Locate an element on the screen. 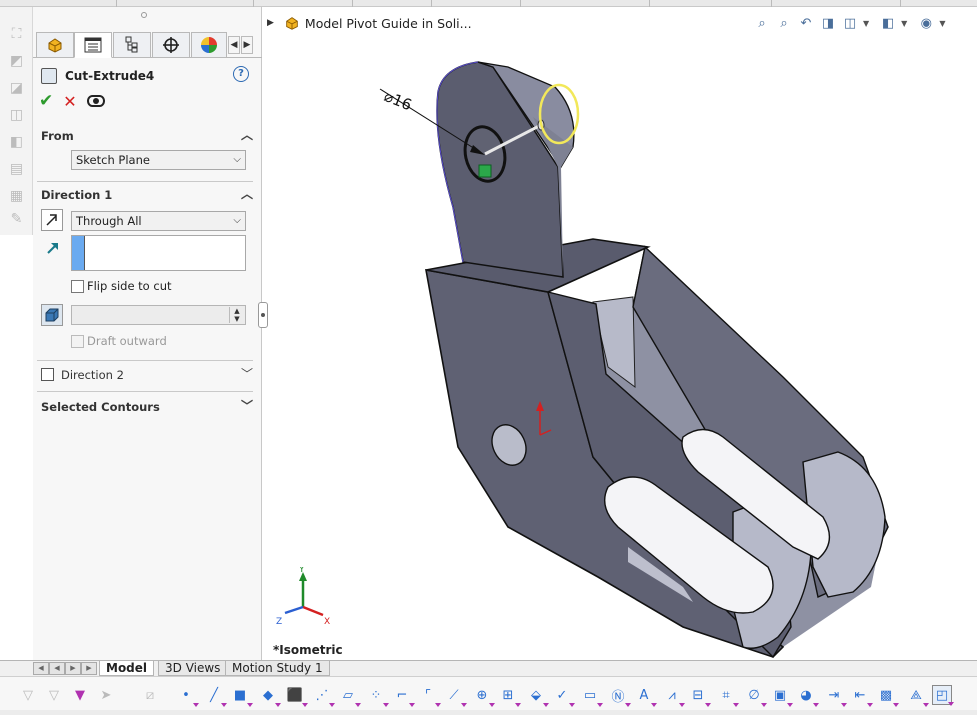 The image size is (977, 715). filter-hide-show-icon: ▩ is located at coordinates (887, 696).